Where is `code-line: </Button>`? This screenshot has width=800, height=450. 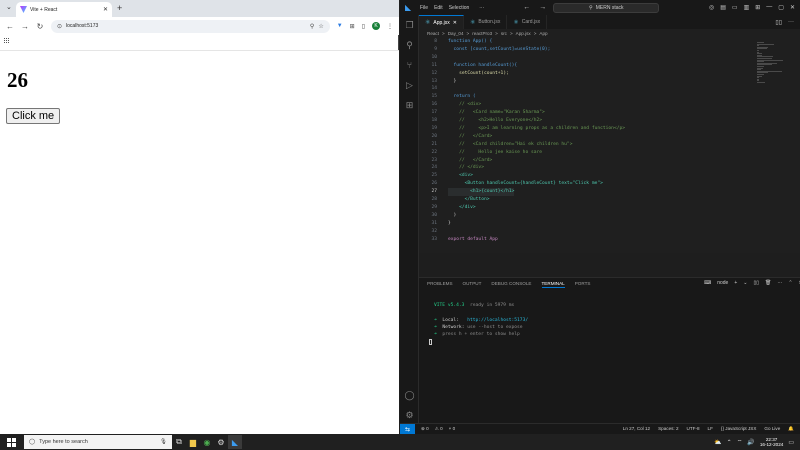 code-line: </Button> is located at coordinates (469, 200).